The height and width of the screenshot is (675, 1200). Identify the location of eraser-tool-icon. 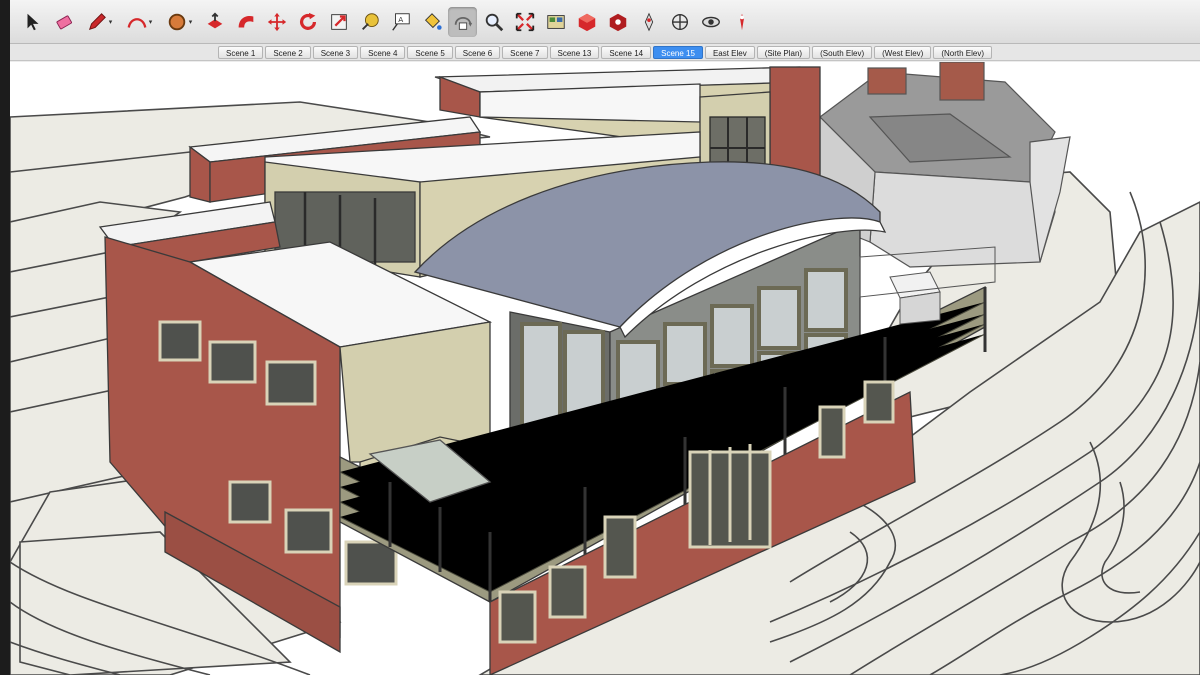
(64, 22).